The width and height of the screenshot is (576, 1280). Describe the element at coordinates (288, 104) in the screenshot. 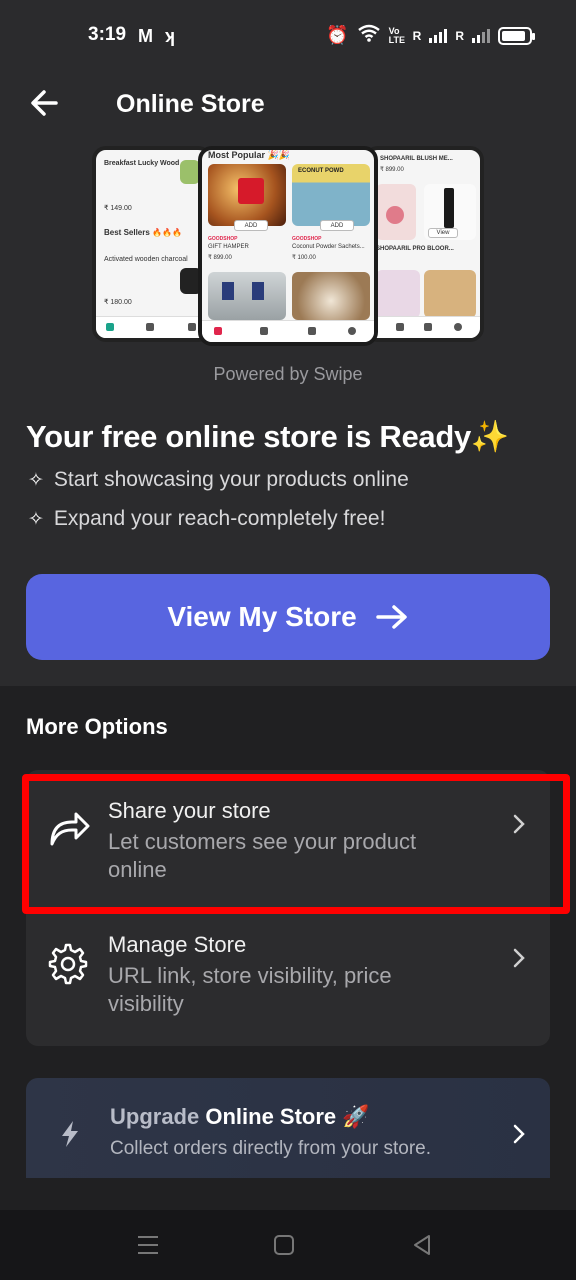

I see `app-header: Online Store` at that location.